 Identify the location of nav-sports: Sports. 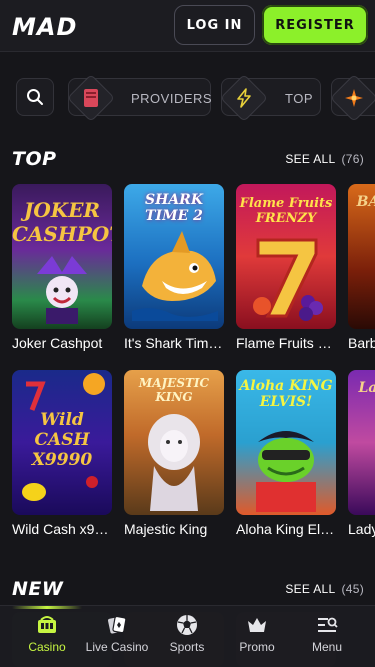
(187, 636).